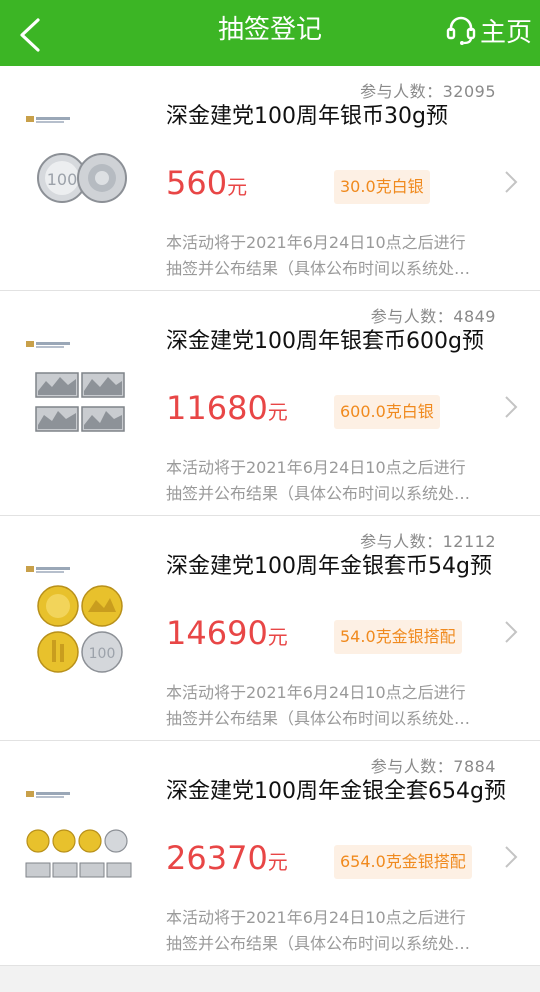  What do you see at coordinates (325, 341) in the screenshot?
I see `product-name: 深金建党100周年银套币600g预` at bounding box center [325, 341].